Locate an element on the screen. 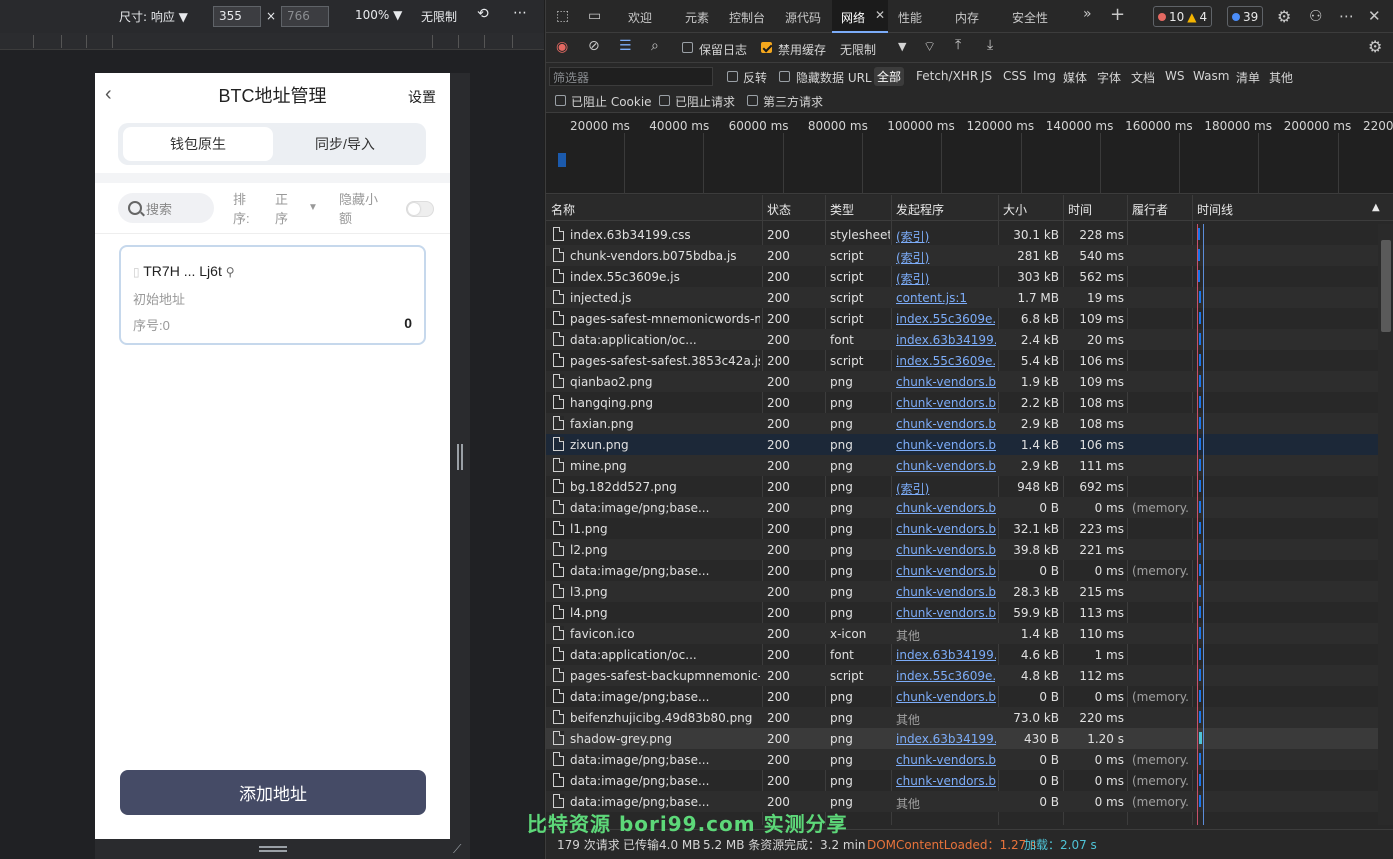 The image size is (1393, 859). tab-network: 网络 is located at coordinates (853, 17).